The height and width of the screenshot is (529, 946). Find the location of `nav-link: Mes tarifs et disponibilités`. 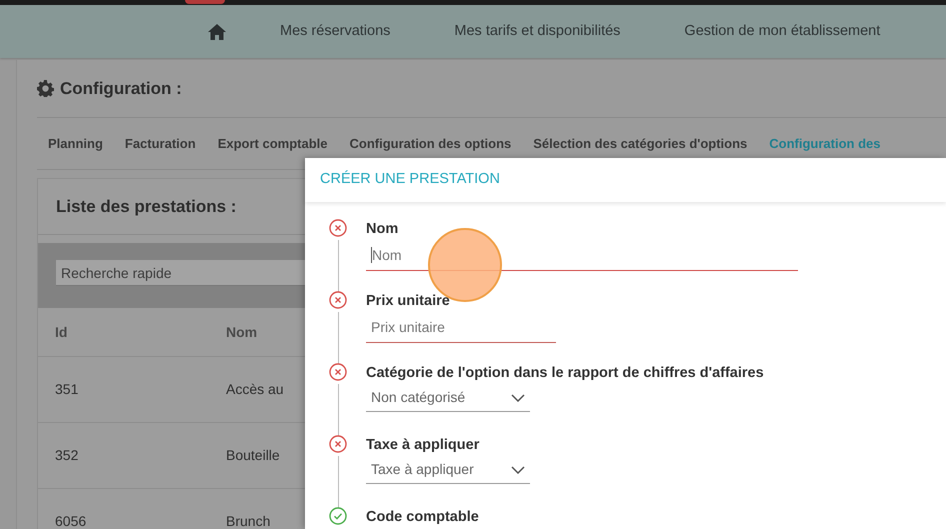

nav-link: Mes tarifs et disponibilités is located at coordinates (537, 31).